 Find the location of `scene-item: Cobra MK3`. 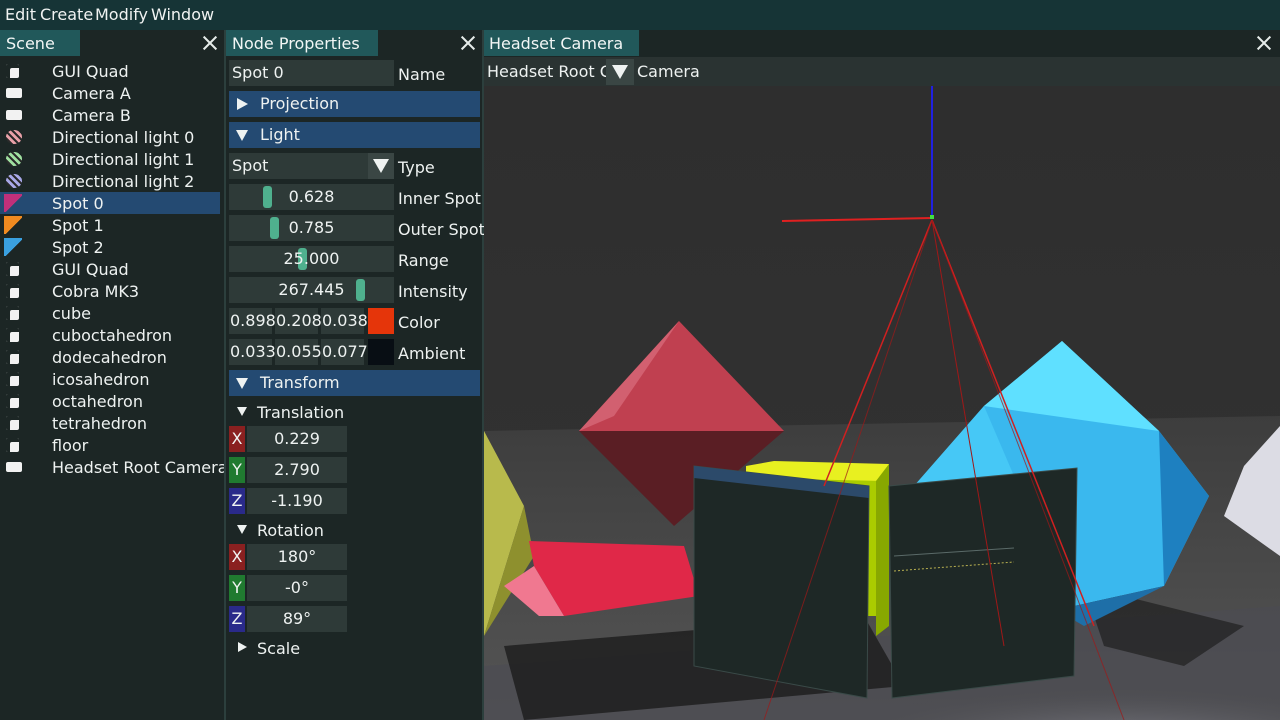

scene-item: Cobra MK3 is located at coordinates (110, 291).